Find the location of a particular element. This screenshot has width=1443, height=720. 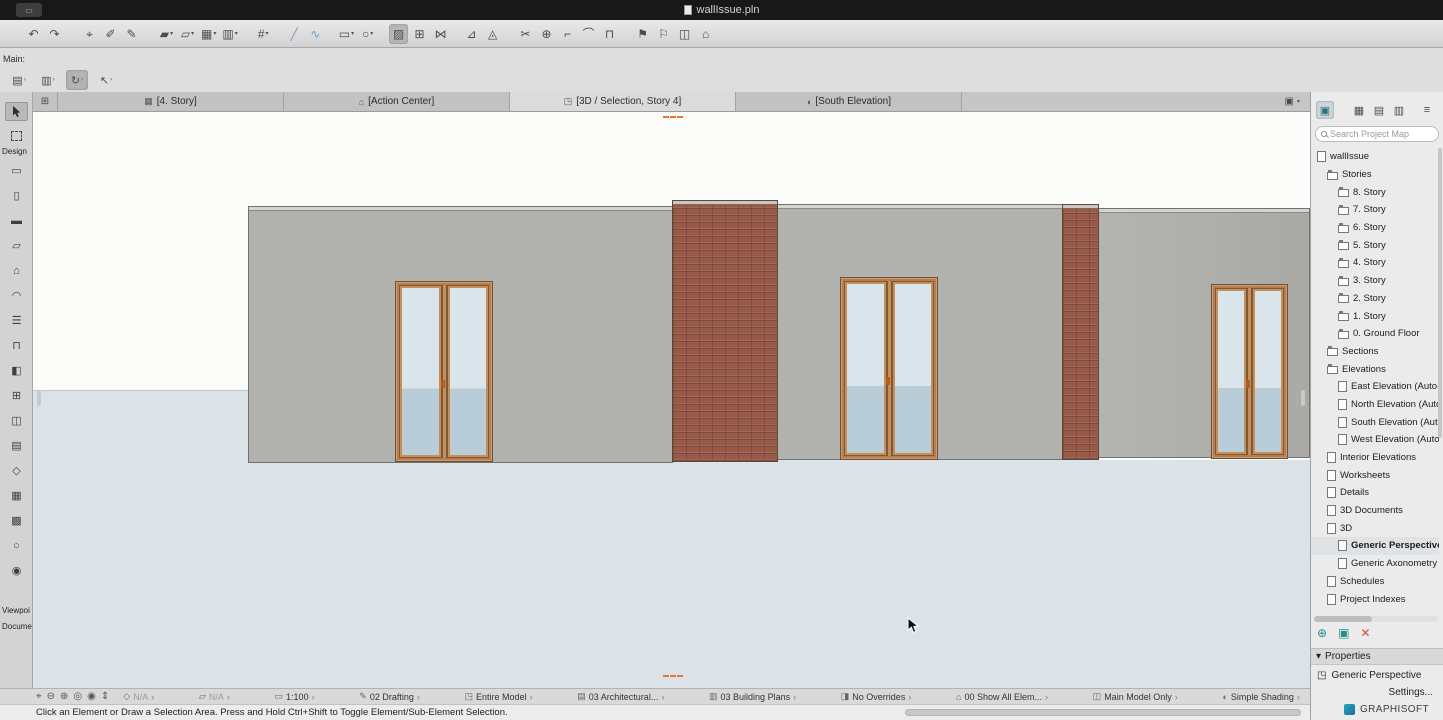

clone-folder-icon: ▣ is located at coordinates (1343, 633).